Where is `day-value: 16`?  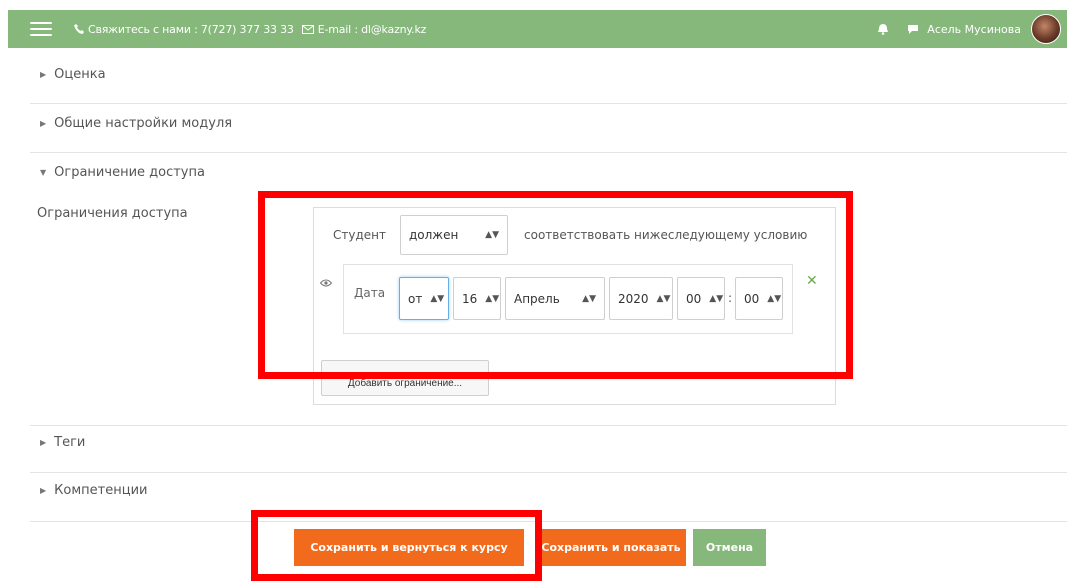 day-value: 16 is located at coordinates (470, 298).